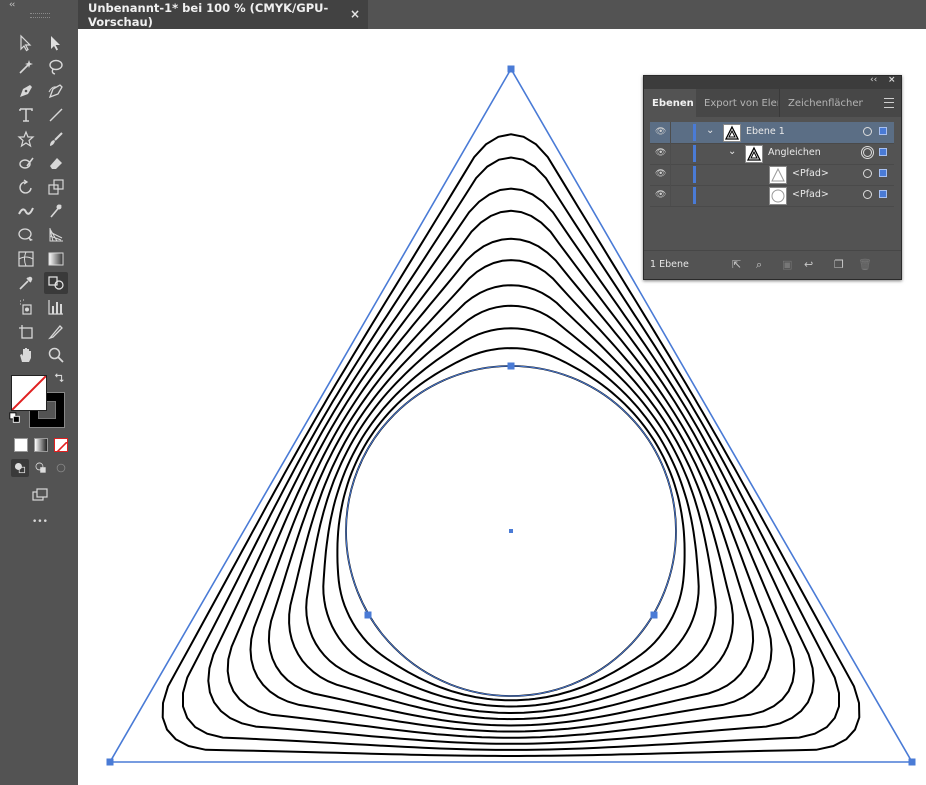  I want to click on panel-title-bar: ‹‹ ×, so click(772, 82).